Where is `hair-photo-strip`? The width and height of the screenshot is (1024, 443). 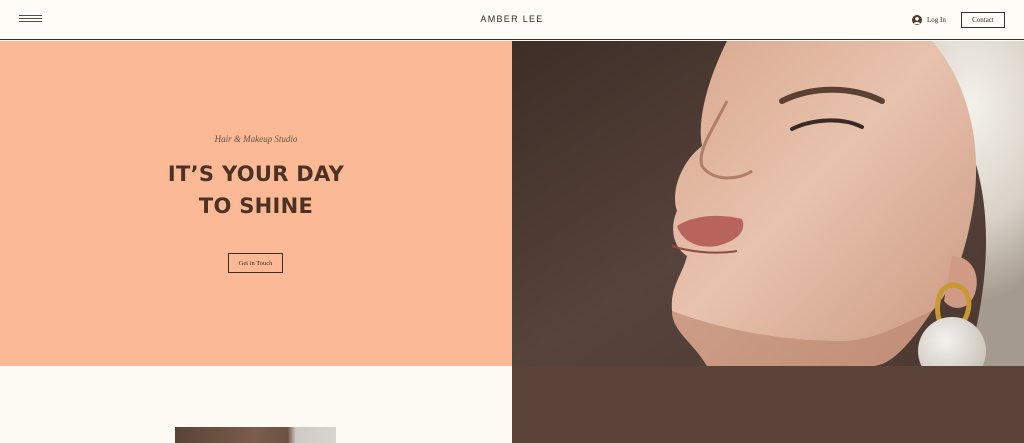
hair-photo-strip is located at coordinates (255, 435).